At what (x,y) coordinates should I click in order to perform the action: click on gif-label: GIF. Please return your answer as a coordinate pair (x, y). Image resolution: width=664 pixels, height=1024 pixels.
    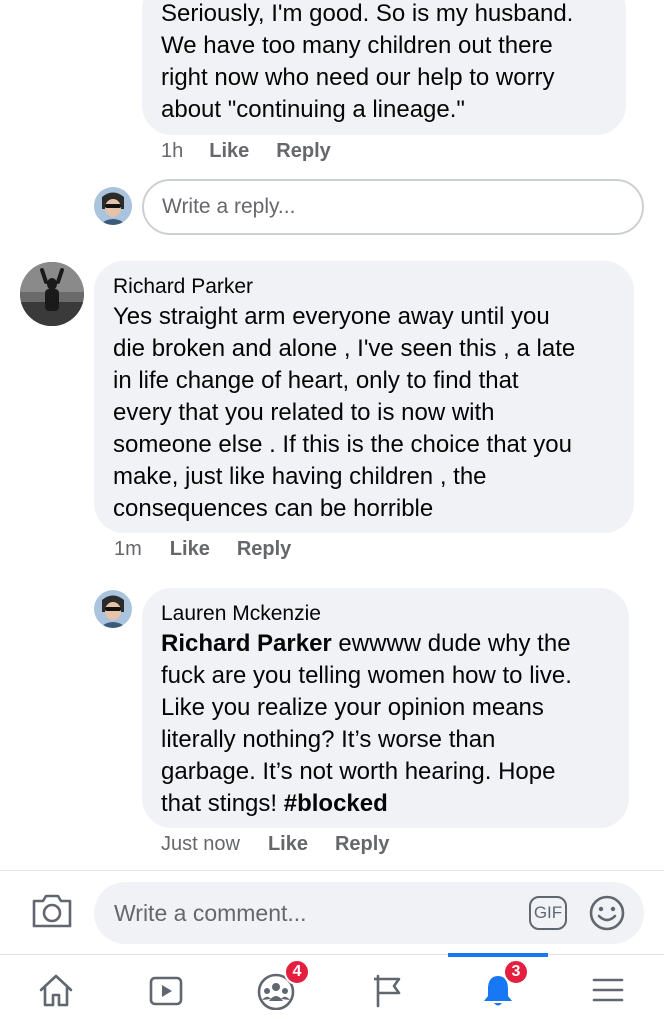
    Looking at the image, I should click on (548, 912).